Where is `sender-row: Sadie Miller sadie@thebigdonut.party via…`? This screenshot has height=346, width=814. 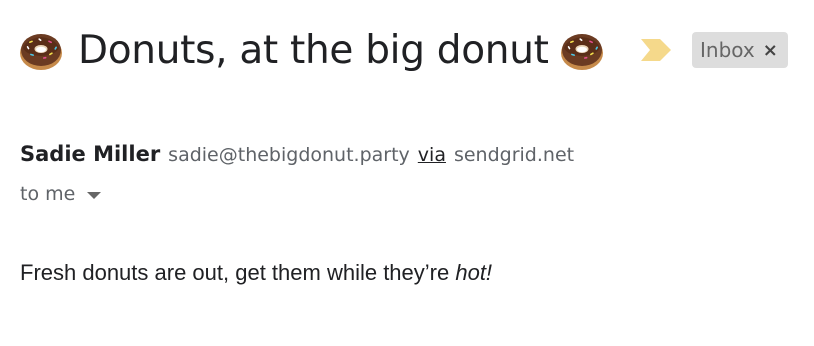 sender-row: Sadie Miller sadie@thebigdonut.party via… is located at coordinates (297, 156).